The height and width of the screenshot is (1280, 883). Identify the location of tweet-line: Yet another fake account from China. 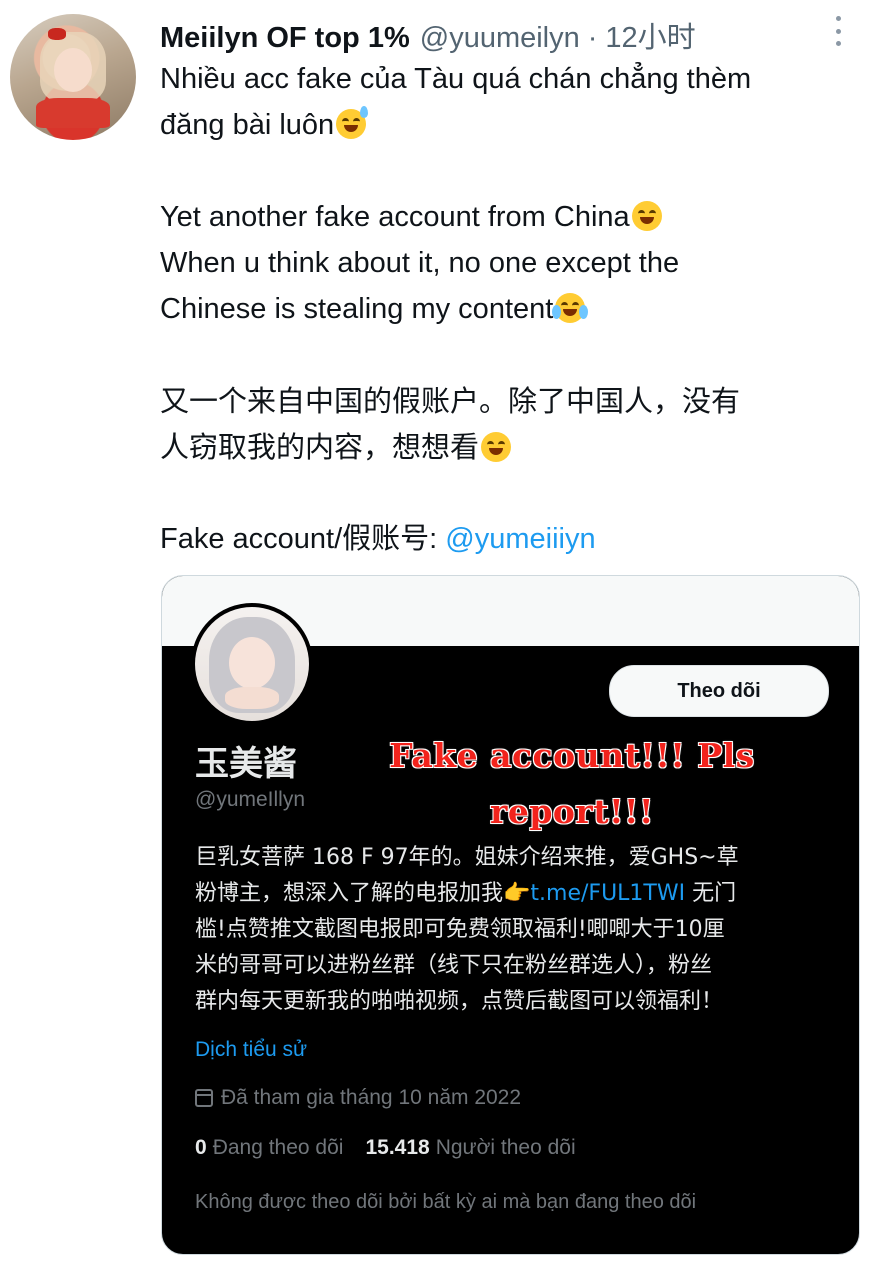
(512, 217).